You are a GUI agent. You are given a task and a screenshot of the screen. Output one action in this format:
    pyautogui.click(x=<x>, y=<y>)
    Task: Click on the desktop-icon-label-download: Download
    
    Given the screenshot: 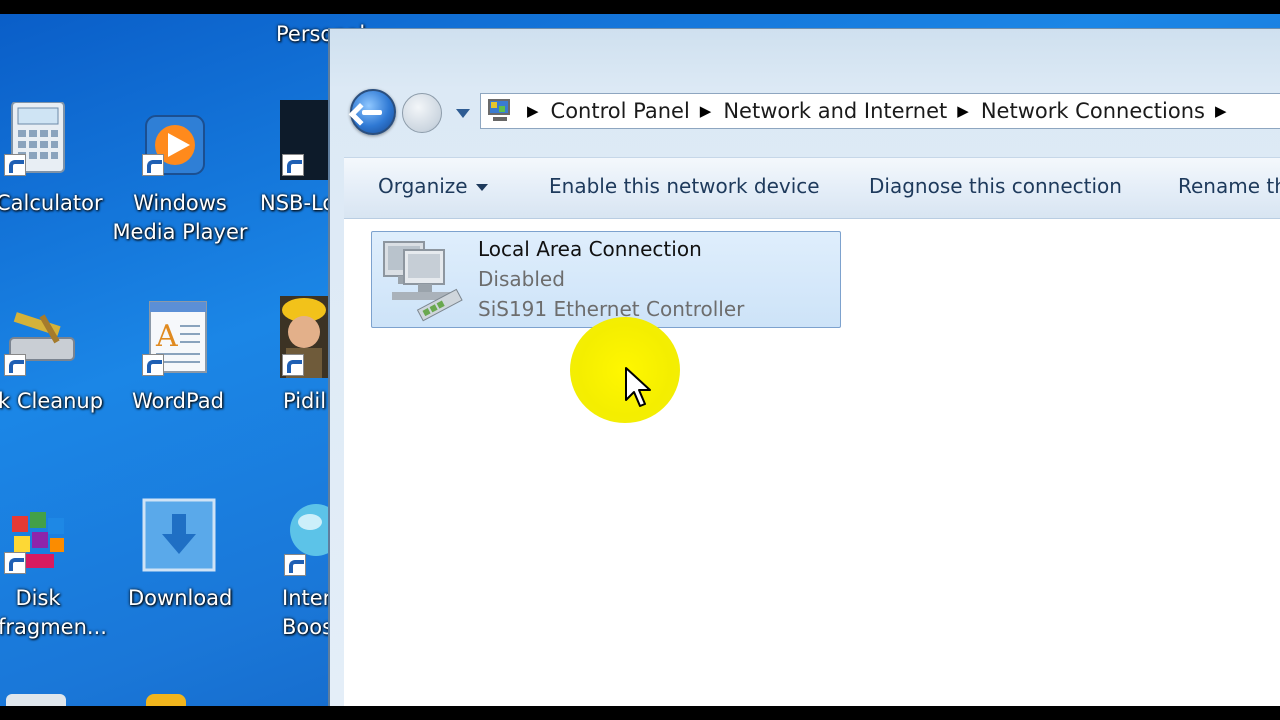 What is the action you would take?
    pyautogui.click(x=180, y=598)
    